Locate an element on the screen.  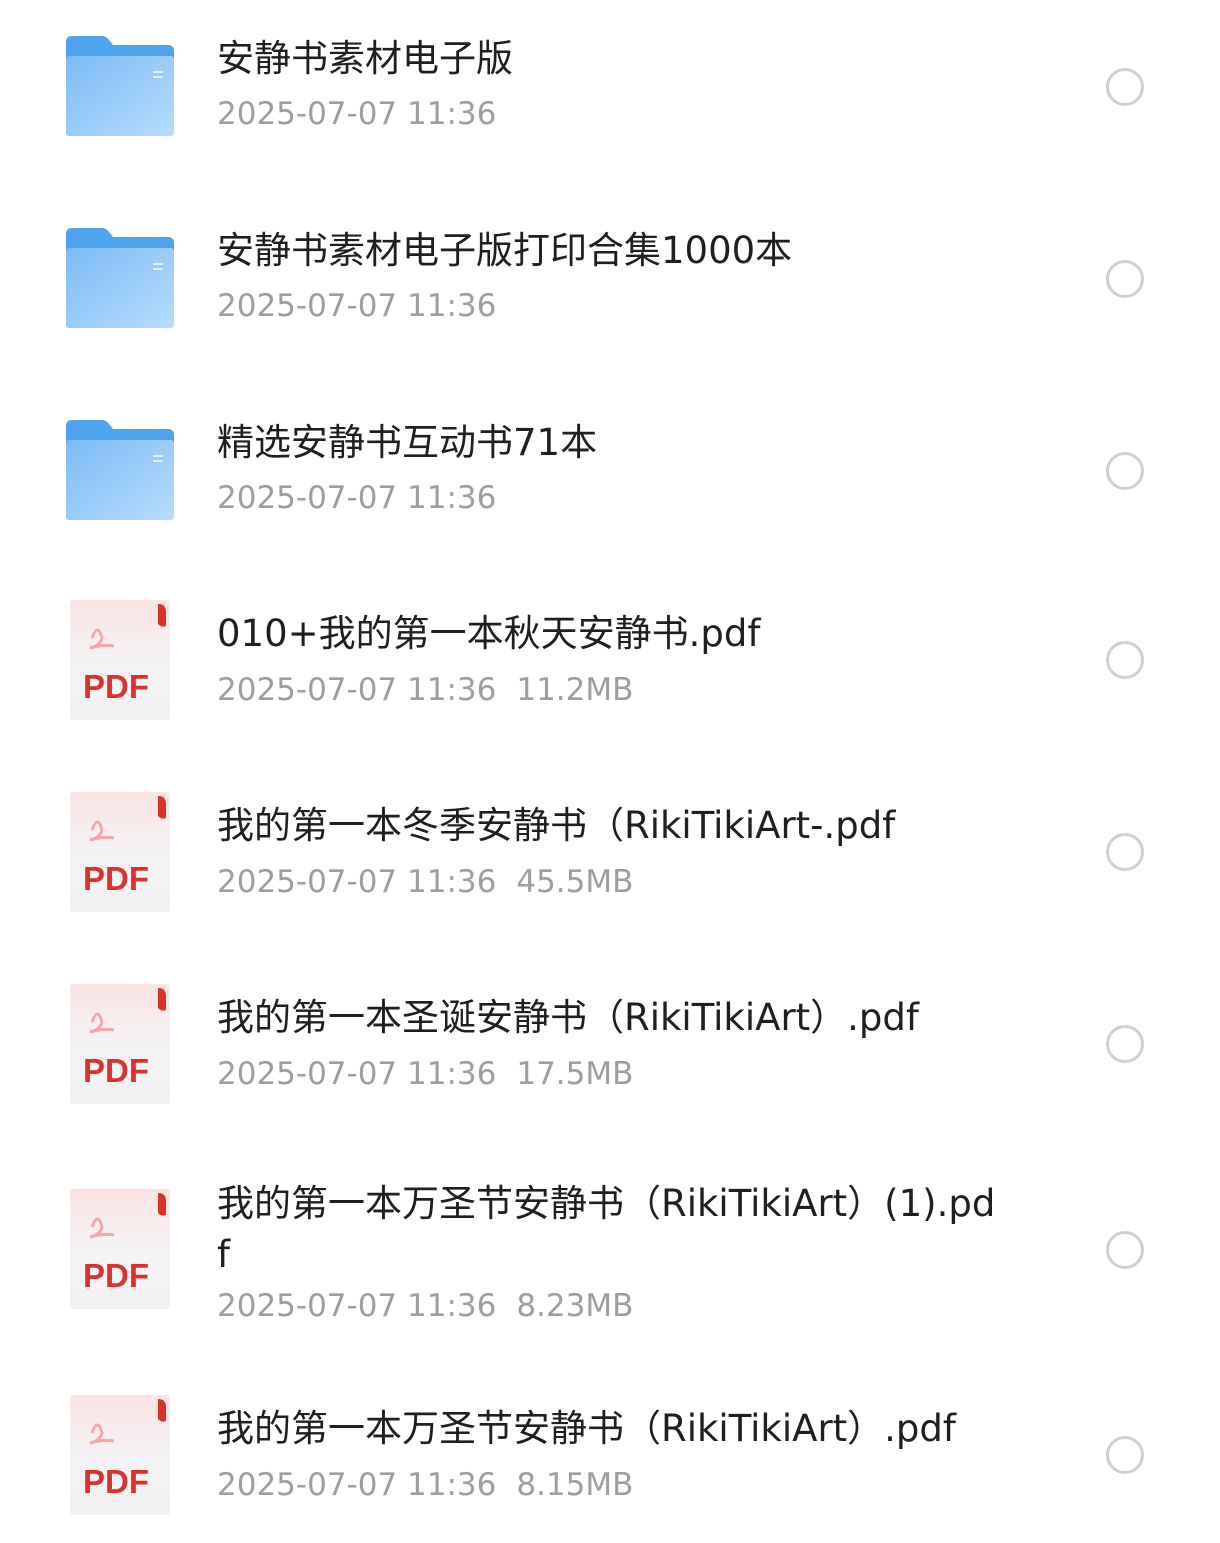
file-name: 精选安静书互动书71本 is located at coordinates (407, 442).